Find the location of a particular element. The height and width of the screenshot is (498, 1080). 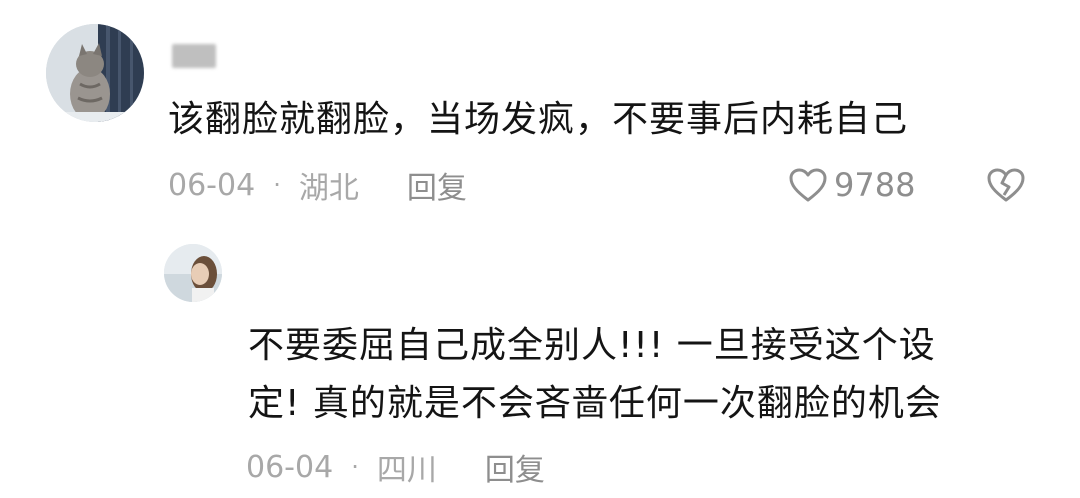

reply-avatar is located at coordinates (193, 273).